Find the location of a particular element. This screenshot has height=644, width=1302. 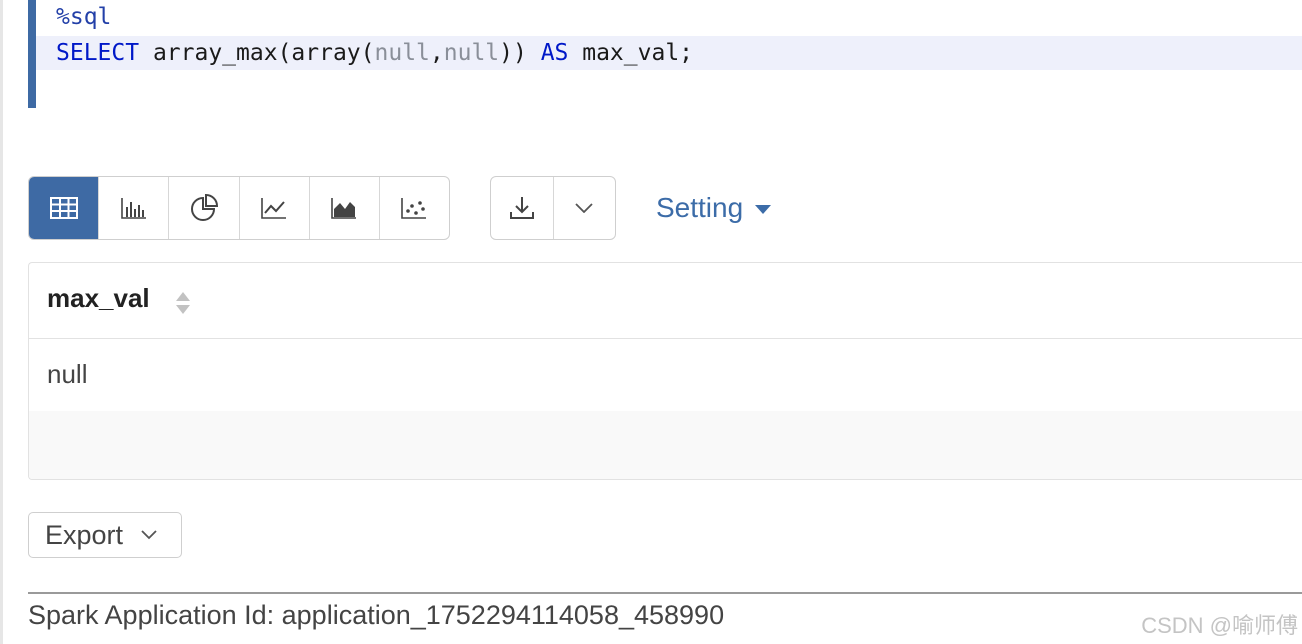

left-edge is located at coordinates (1, 322).